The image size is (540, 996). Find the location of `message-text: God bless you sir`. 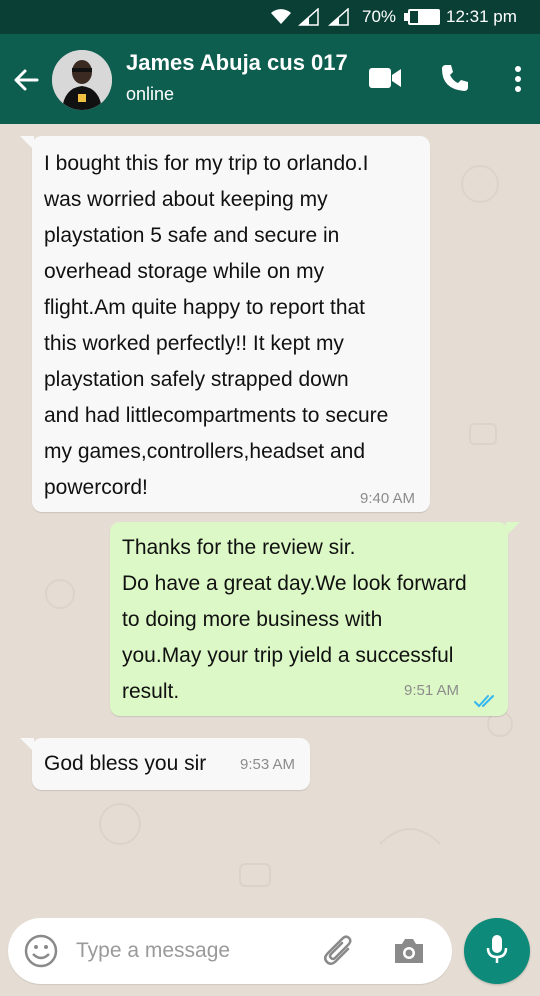

message-text: God bless you sir is located at coordinates (125, 763).